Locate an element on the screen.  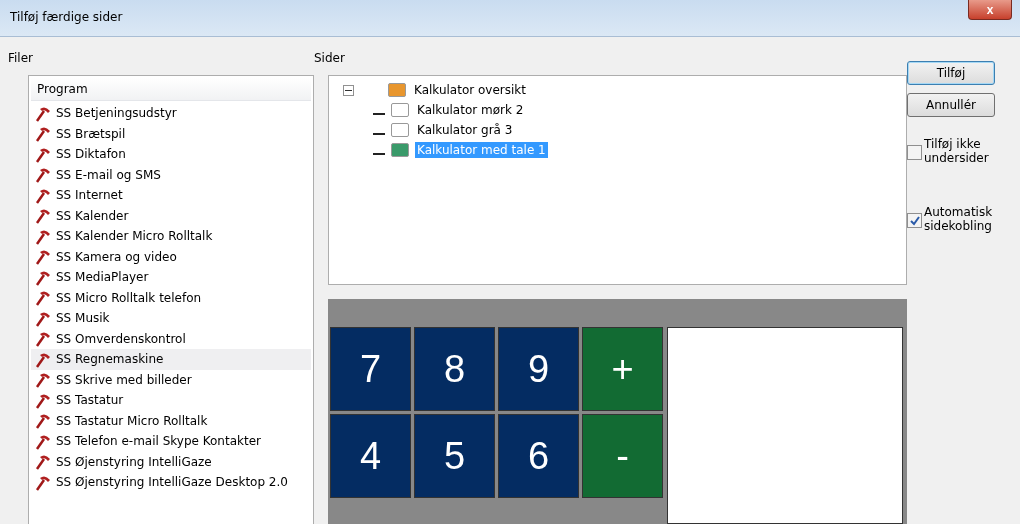
program-item: SS Kalender Micro Rolltalk is located at coordinates (171, 236).